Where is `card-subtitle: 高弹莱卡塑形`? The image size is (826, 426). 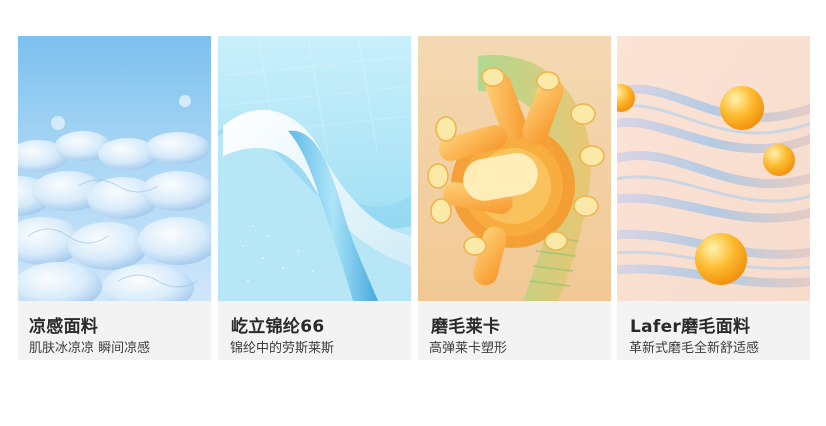
card-subtitle: 高弹莱卡塑形 is located at coordinates (468, 348).